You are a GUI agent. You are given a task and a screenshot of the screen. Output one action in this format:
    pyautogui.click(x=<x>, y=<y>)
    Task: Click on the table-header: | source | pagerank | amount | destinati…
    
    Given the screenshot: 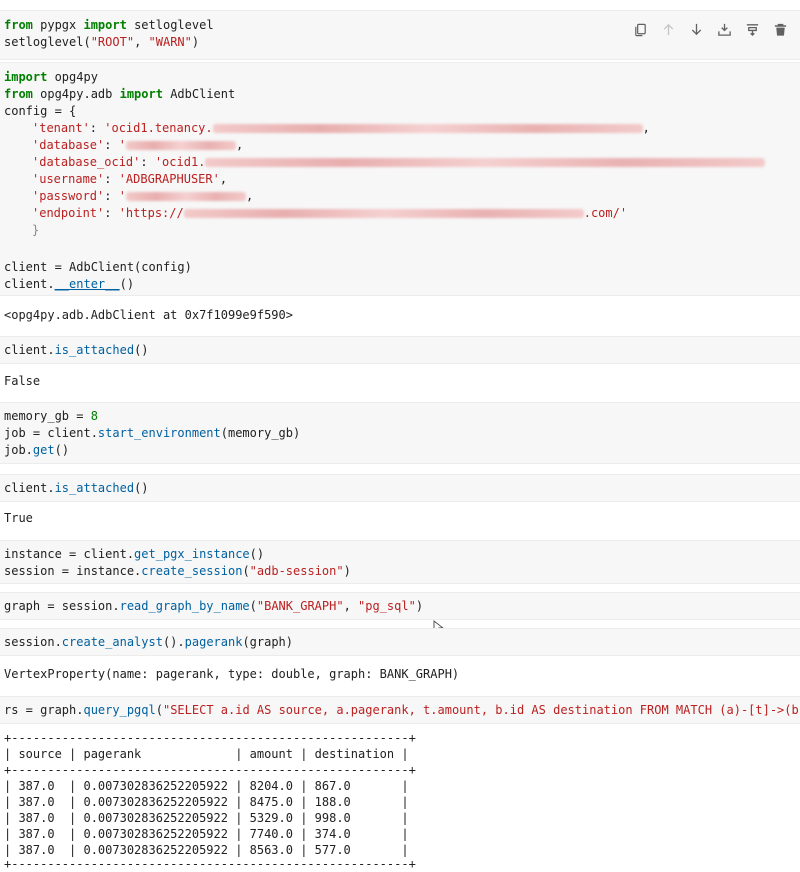 What is the action you would take?
    pyautogui.click(x=206, y=754)
    